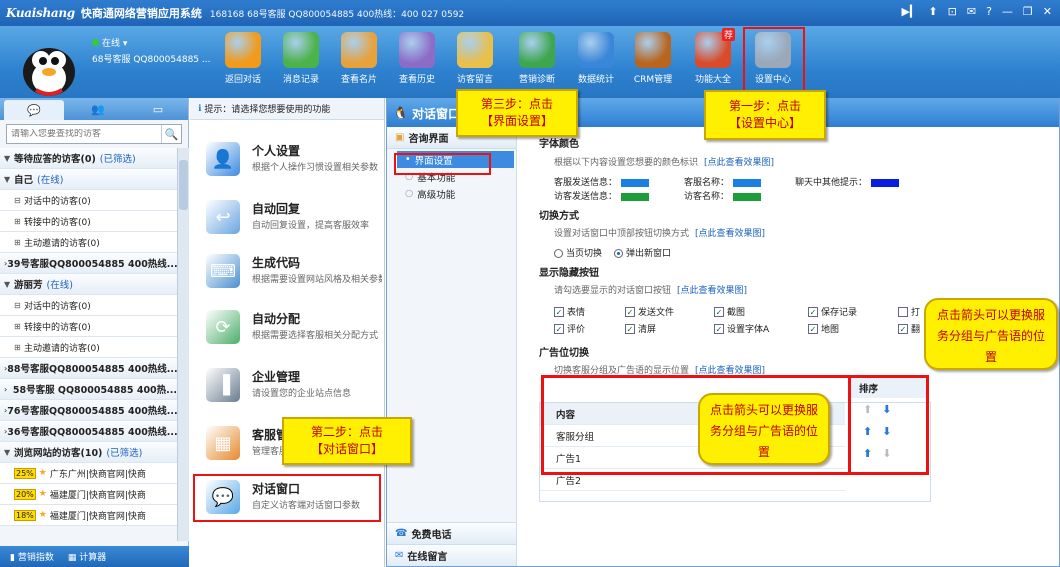  What do you see at coordinates (88, 179) in the screenshot?
I see `visitor-group: ▼ 自己 (在线)` at bounding box center [88, 179].